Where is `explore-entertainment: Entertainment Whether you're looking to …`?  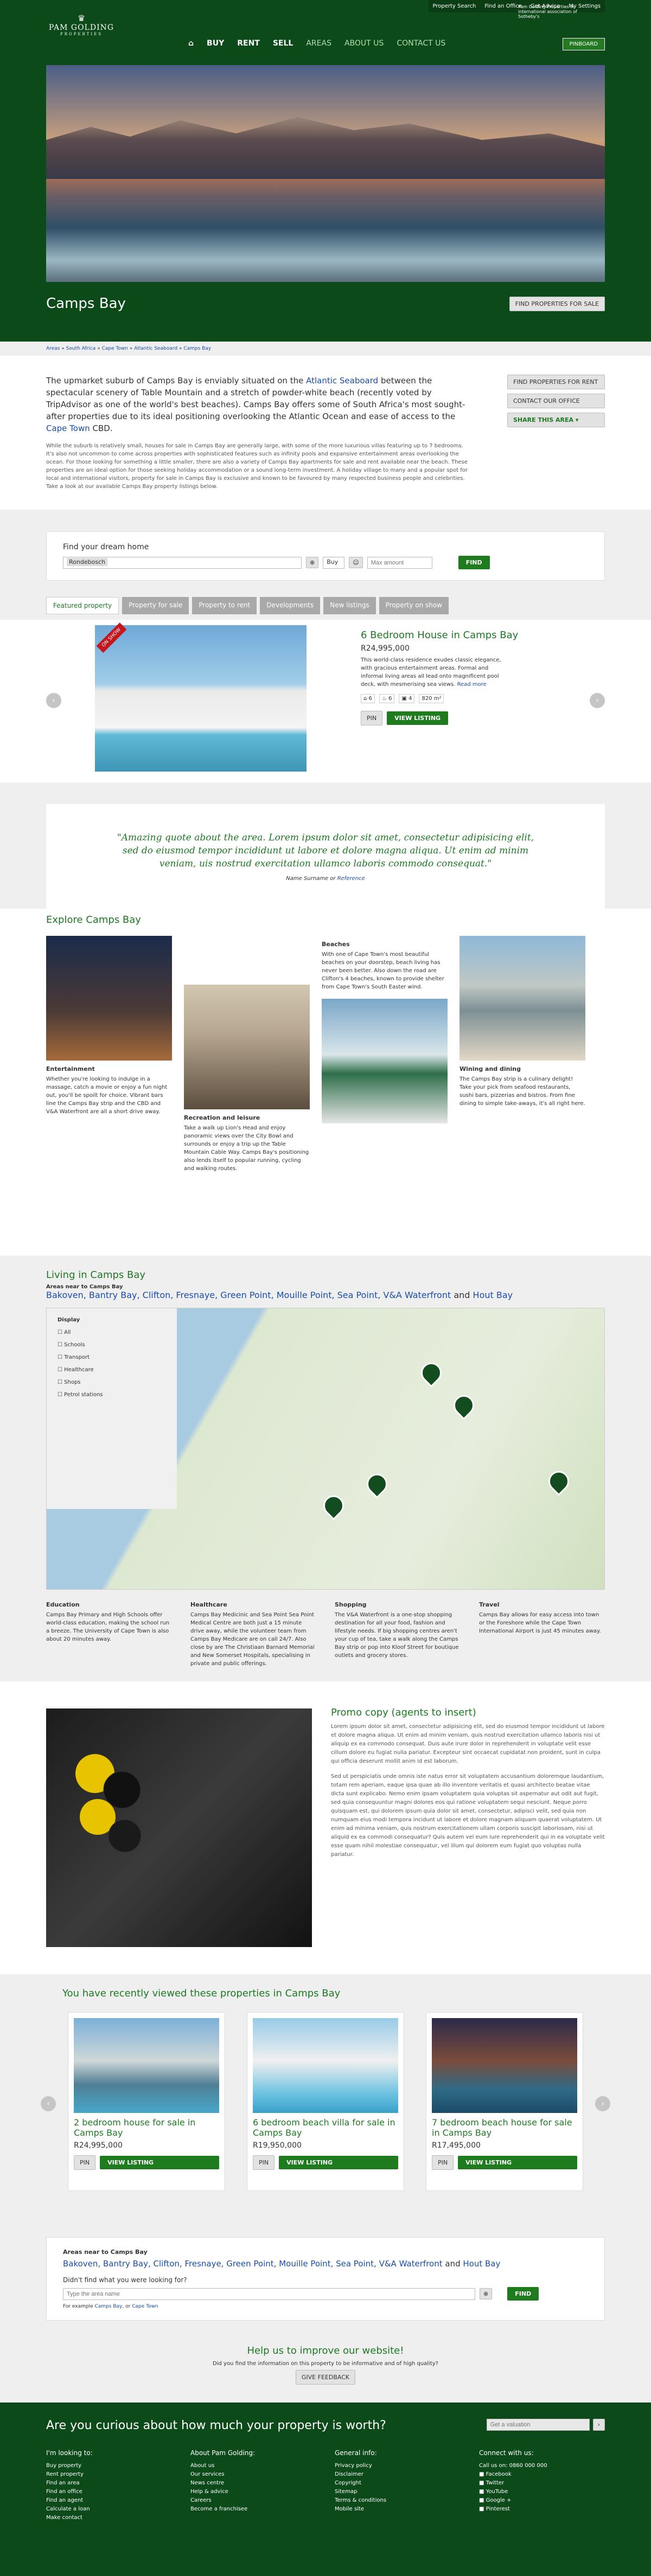
explore-entertainment: Entertainment Whether you're looking to … is located at coordinates (109, 1026).